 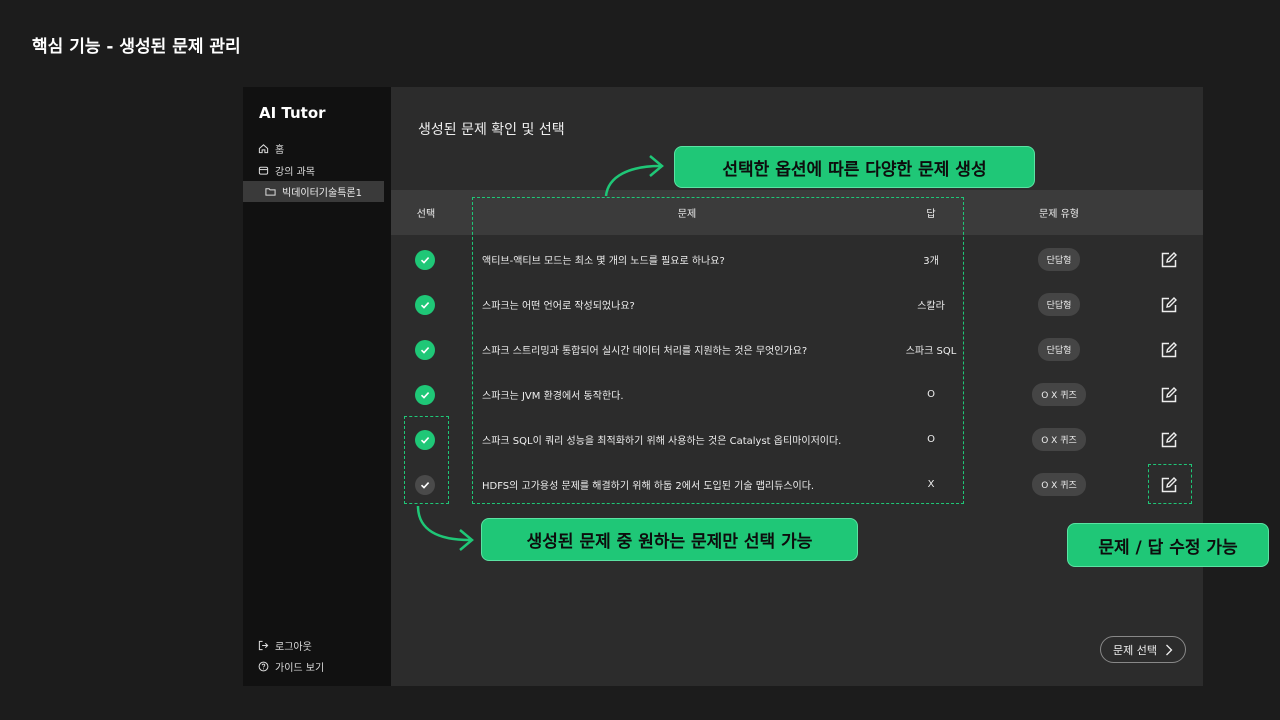 I want to click on select-questions-label: 문제 선택, so click(x=1135, y=650).